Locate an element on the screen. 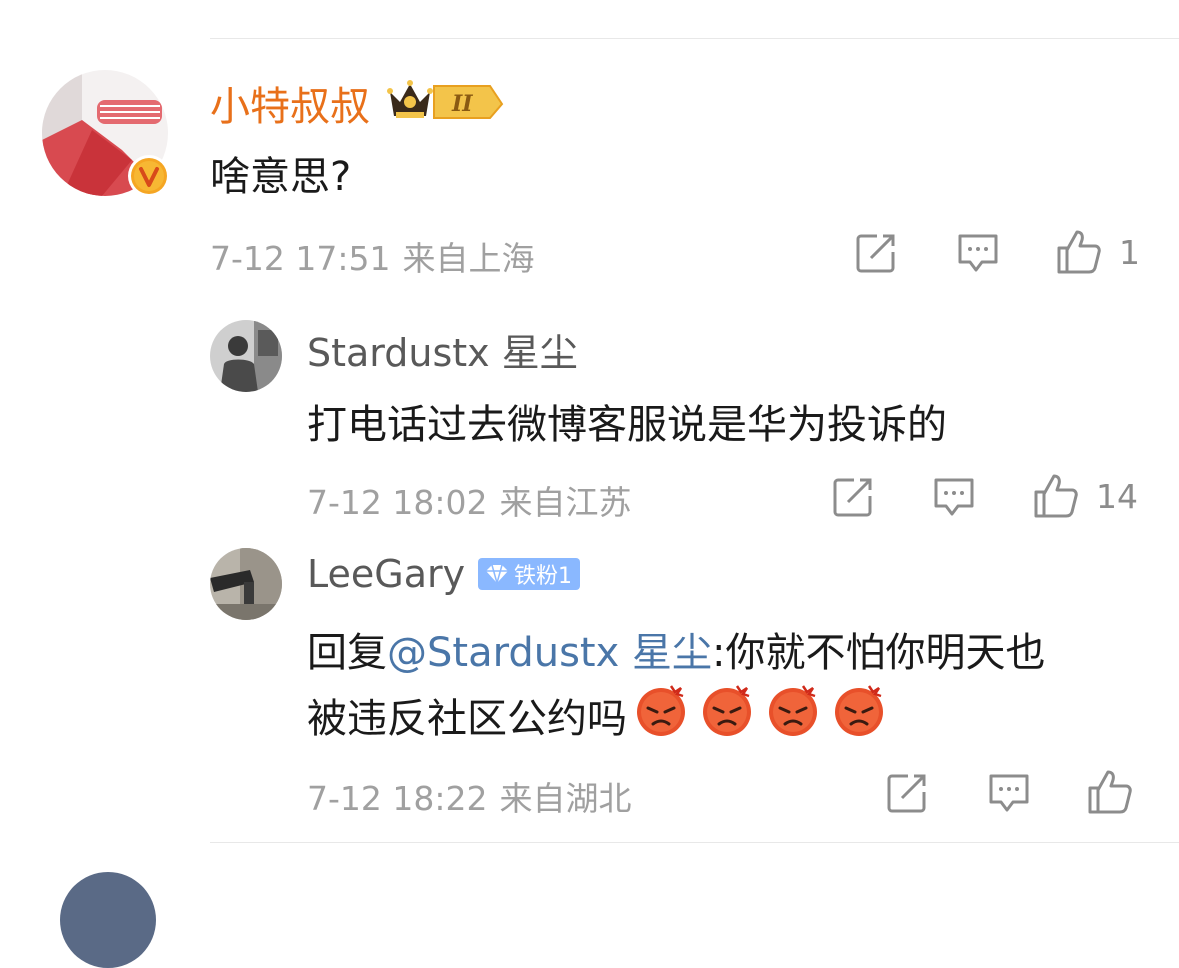  username: 小特叔叔 is located at coordinates (290, 103).